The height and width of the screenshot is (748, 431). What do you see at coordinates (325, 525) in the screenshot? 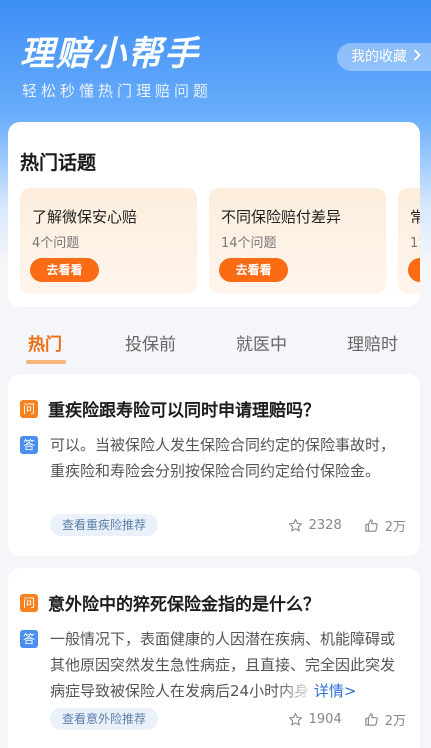
I see `favorite-count: 2328` at bounding box center [325, 525].